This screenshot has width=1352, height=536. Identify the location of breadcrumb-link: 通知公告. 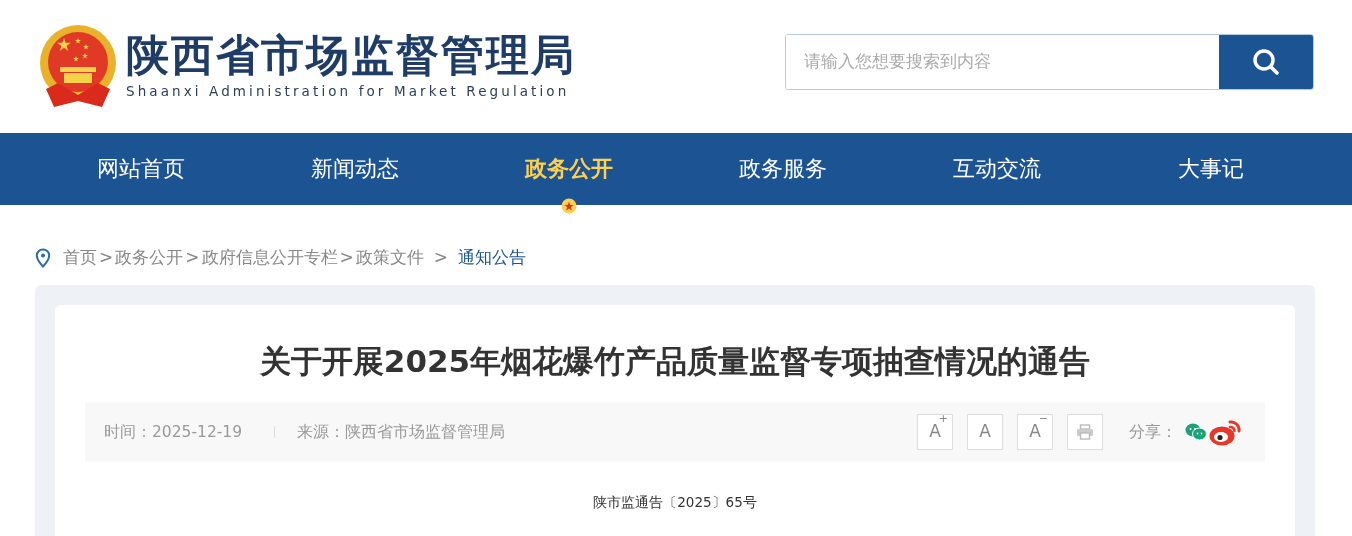
(492, 258).